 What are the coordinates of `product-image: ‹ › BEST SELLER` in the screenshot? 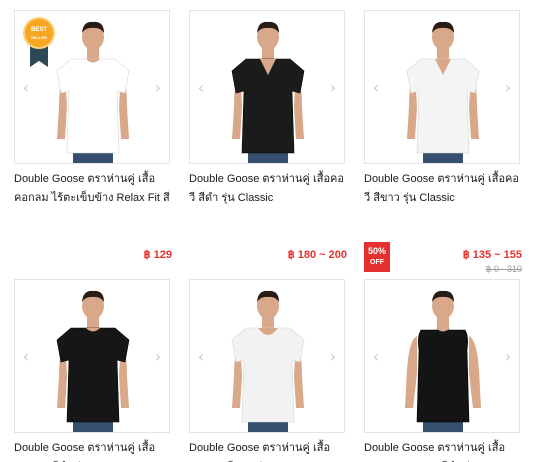 It's located at (92, 87).